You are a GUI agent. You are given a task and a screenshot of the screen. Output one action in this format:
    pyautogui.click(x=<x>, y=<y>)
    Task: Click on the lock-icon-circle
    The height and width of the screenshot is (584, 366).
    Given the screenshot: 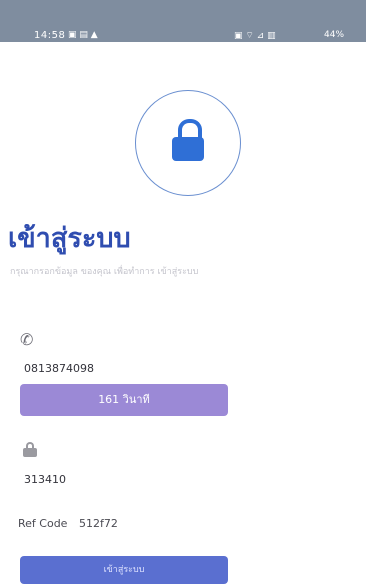 What is the action you would take?
    pyautogui.click(x=188, y=143)
    